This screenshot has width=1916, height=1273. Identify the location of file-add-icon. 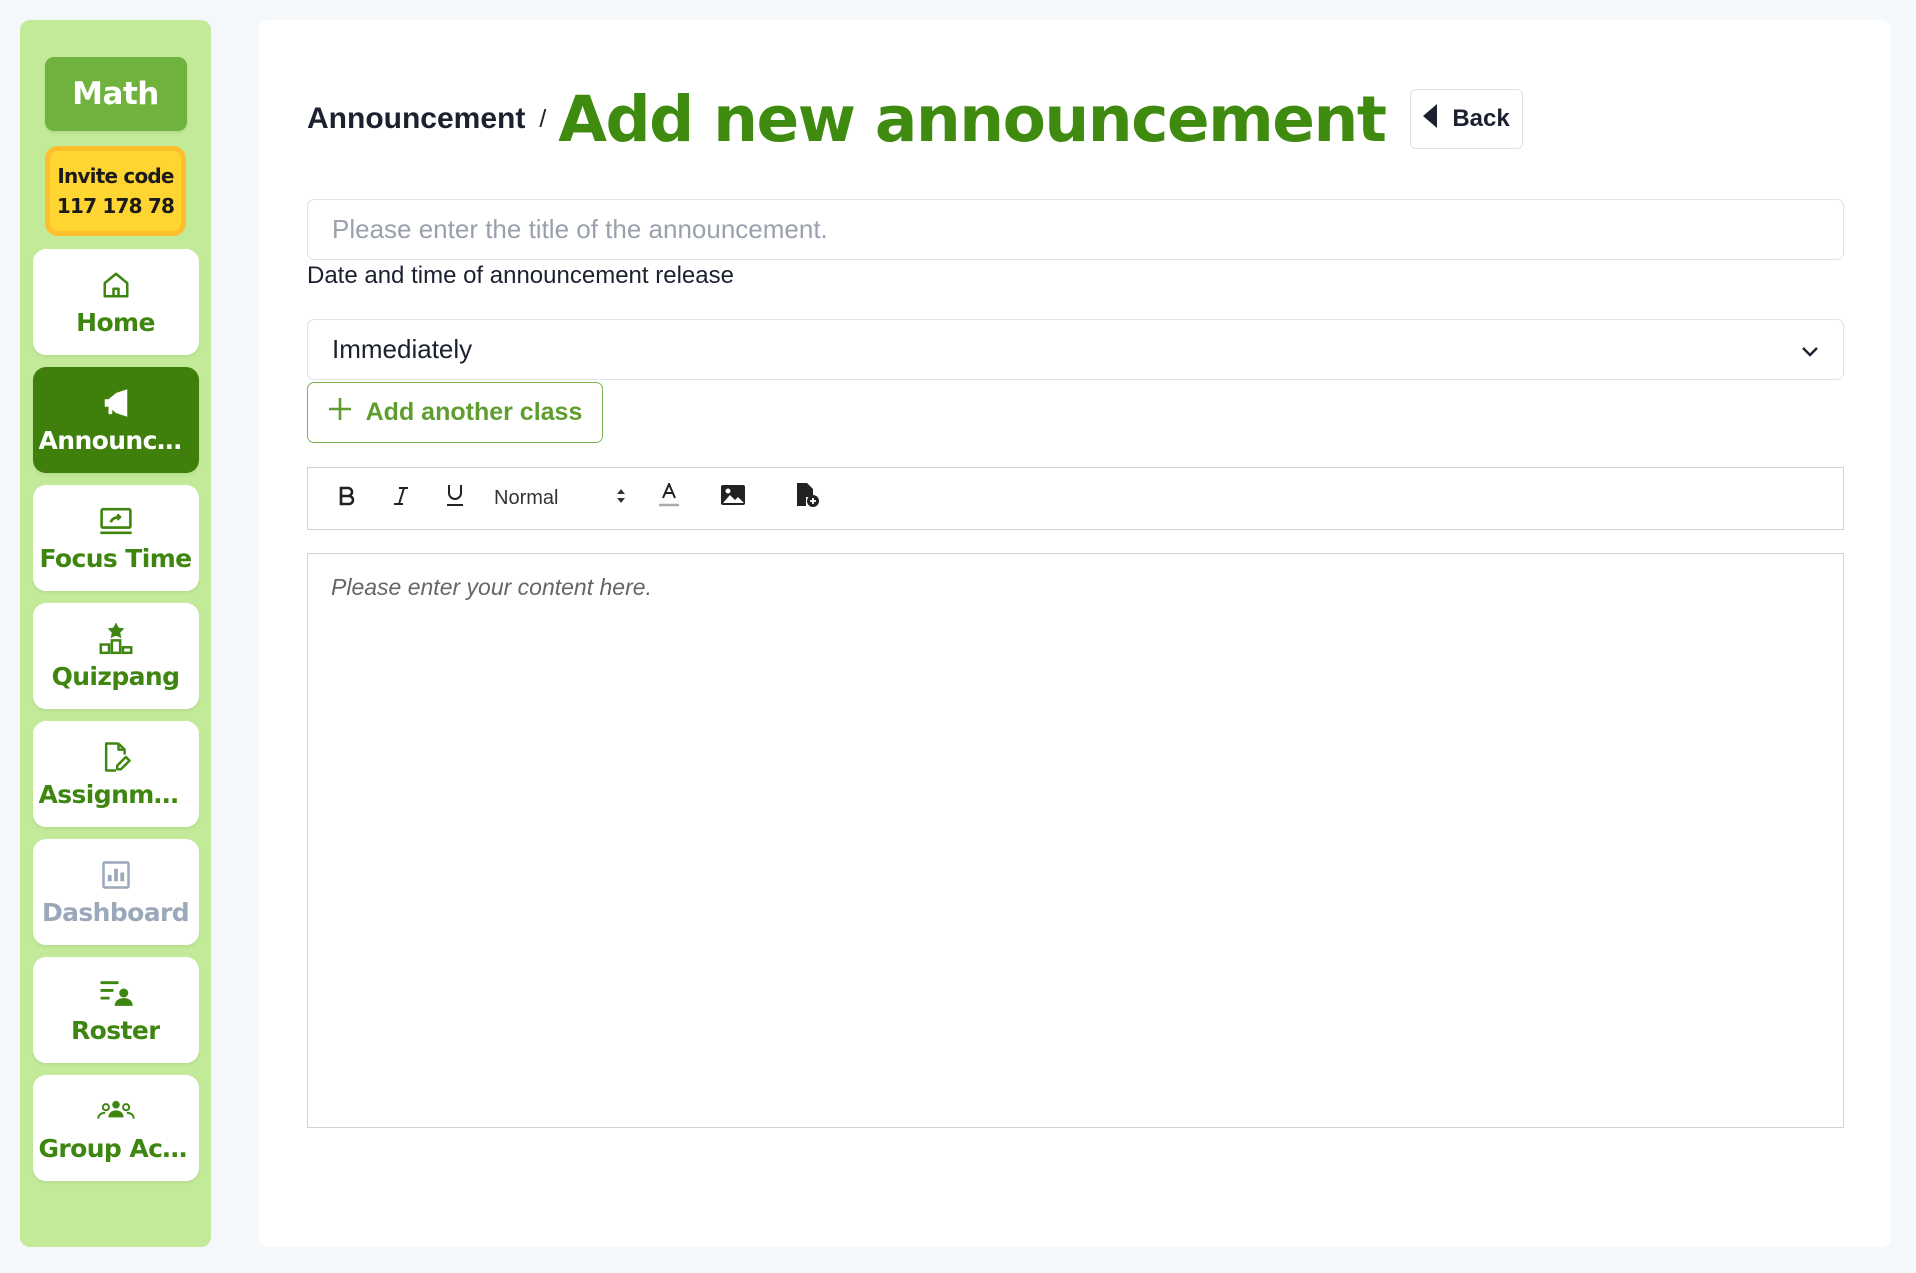
(807, 498).